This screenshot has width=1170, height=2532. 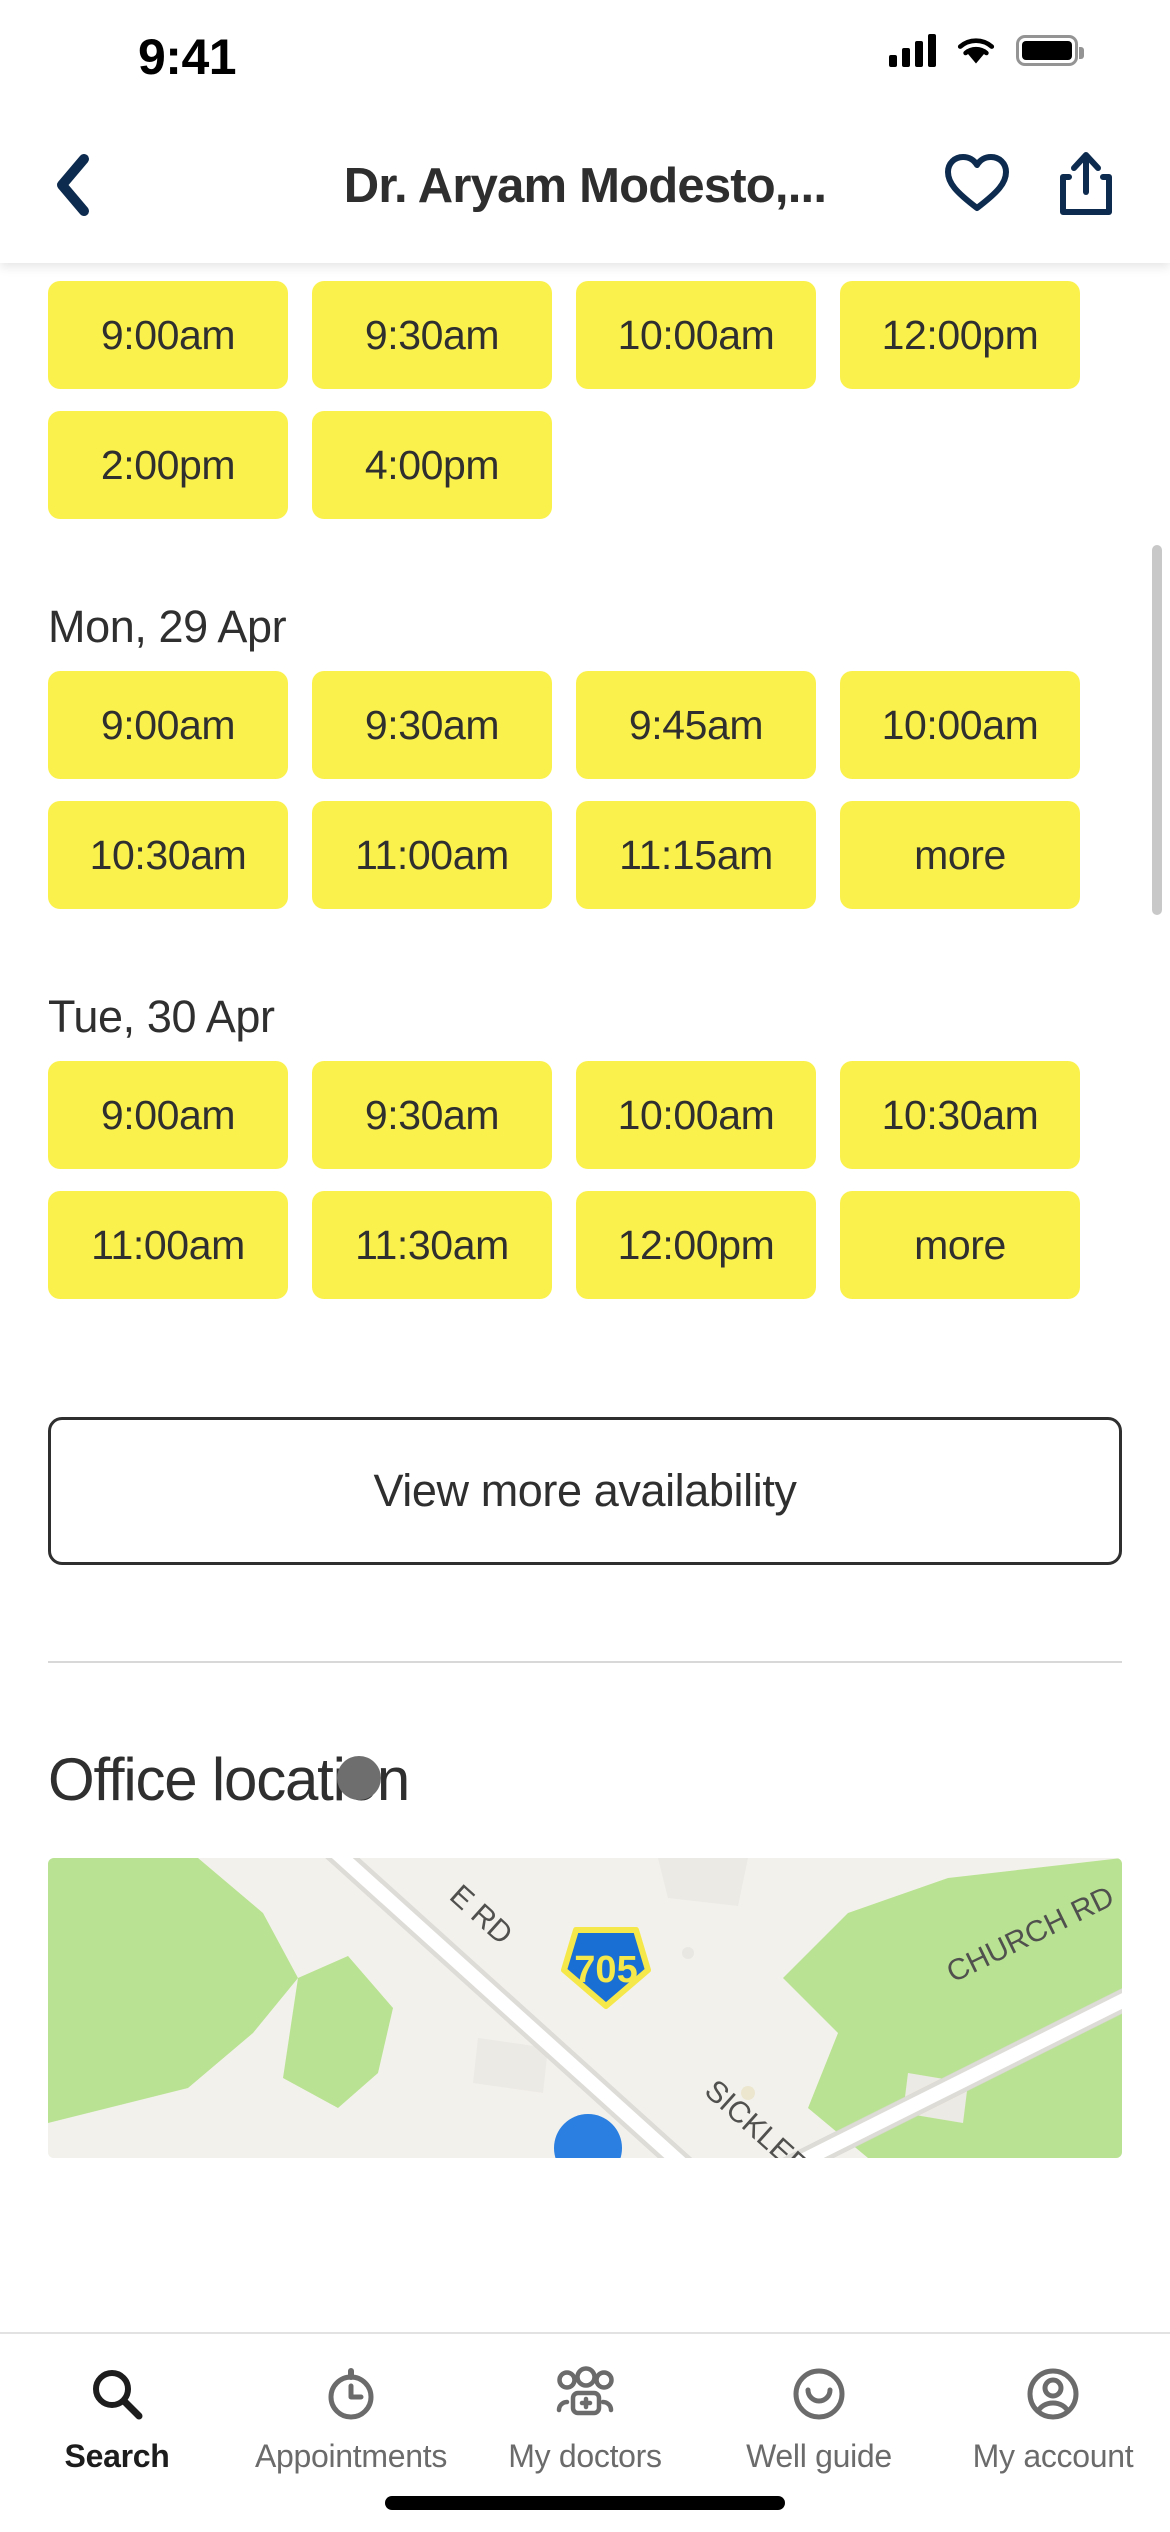 I want to click on touch-indicator, so click(x=359, y=1778).